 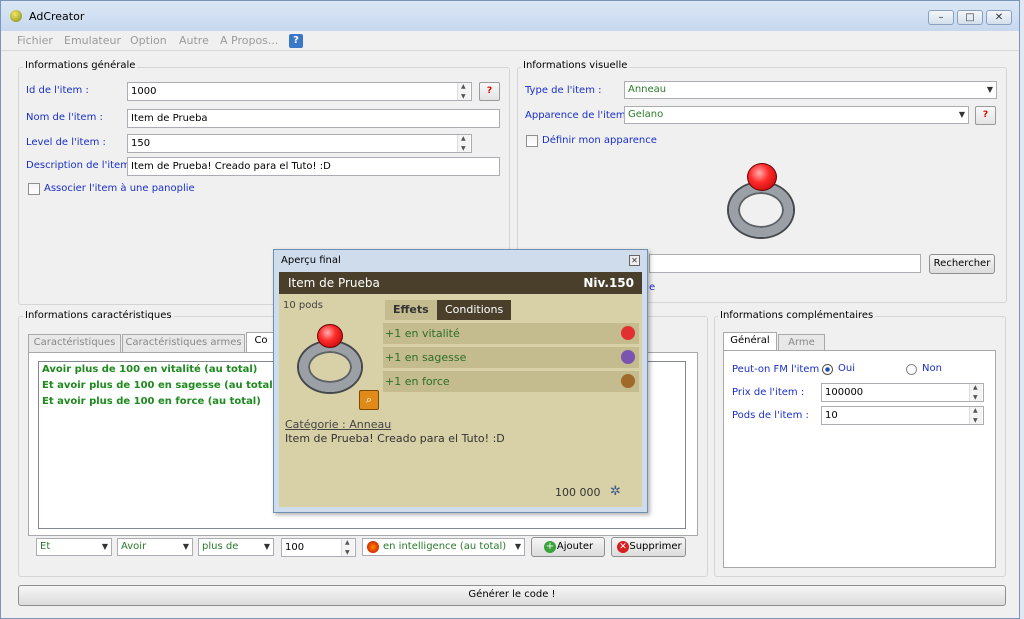 I want to click on search-button: Rechercher, so click(x=962, y=264).